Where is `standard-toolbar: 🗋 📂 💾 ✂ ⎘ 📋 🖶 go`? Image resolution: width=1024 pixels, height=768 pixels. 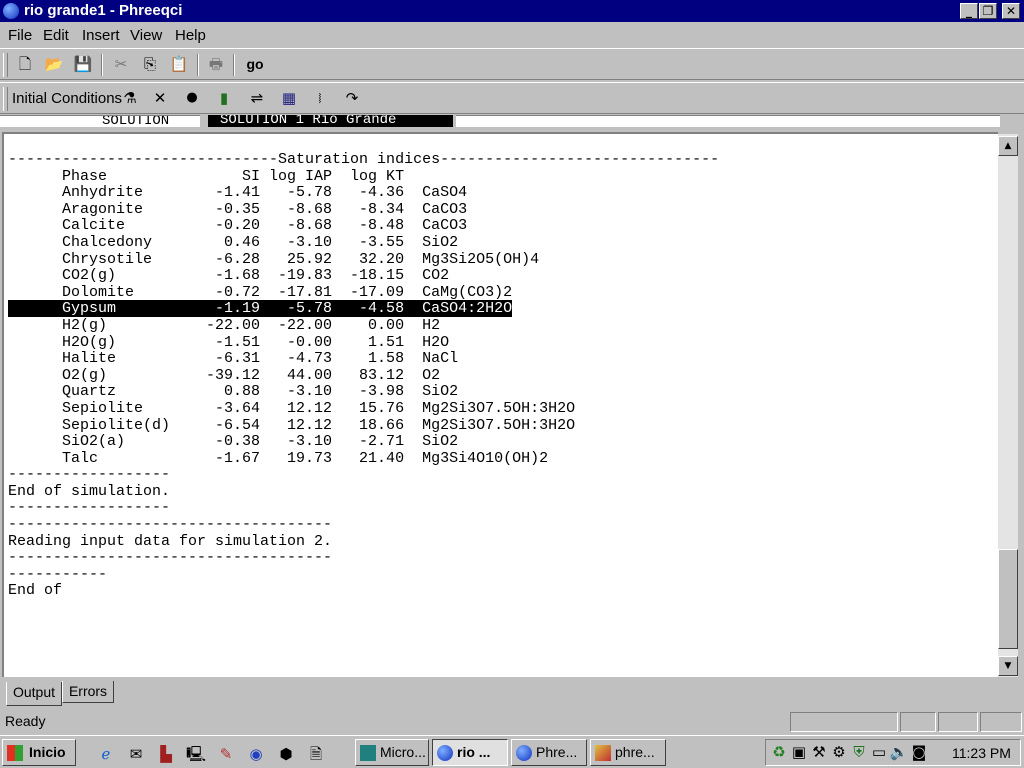
standard-toolbar: 🗋 📂 💾 ✂ ⎘ 📋 🖶 go is located at coordinates (512, 64).